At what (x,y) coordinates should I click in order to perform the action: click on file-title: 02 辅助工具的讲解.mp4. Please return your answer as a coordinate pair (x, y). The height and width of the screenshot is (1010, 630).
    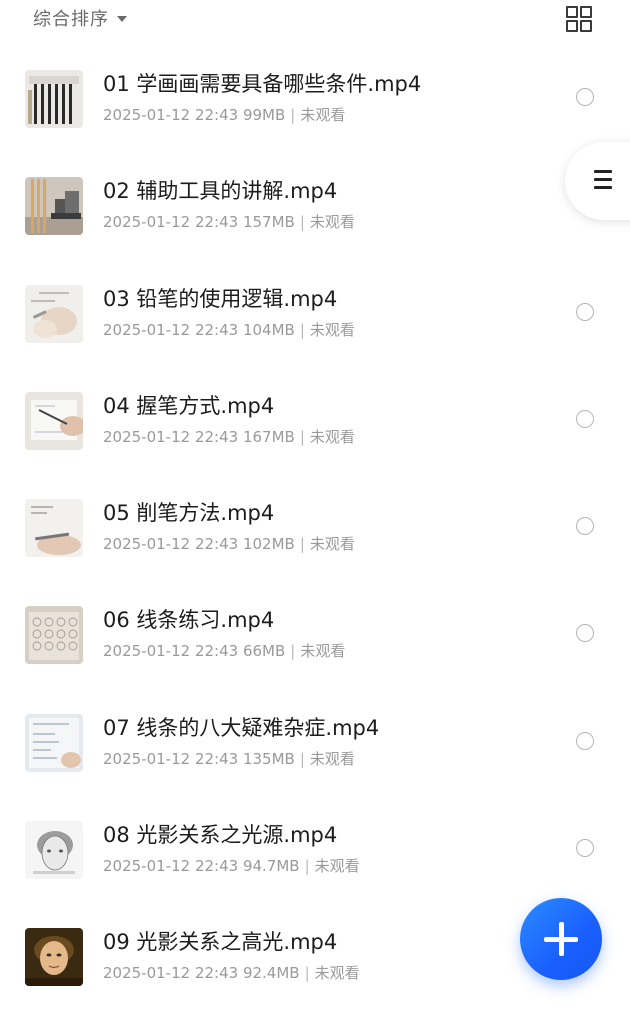
    Looking at the image, I should click on (220, 191).